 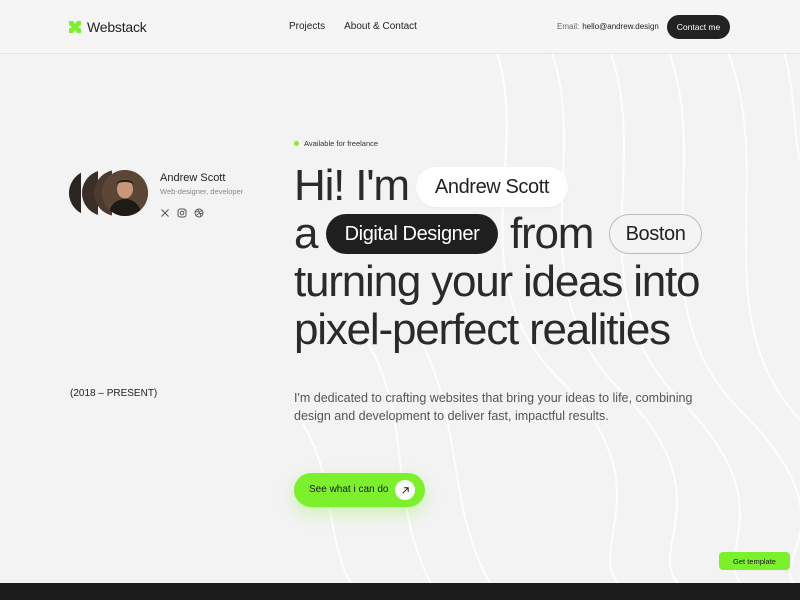 What do you see at coordinates (307, 26) in the screenshot?
I see `nav-link-projects: Projects` at bounding box center [307, 26].